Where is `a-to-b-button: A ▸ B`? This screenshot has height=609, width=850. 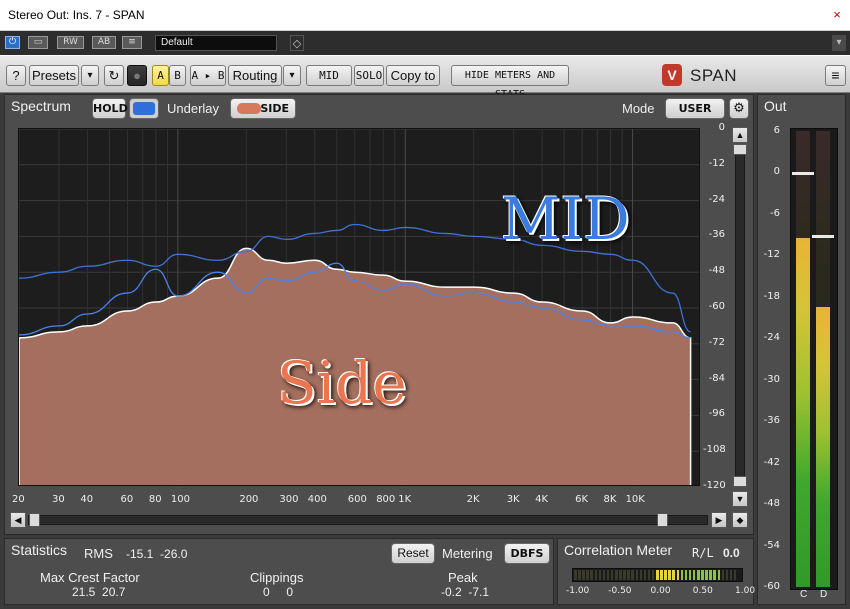 a-to-b-button: A ▸ B is located at coordinates (208, 75).